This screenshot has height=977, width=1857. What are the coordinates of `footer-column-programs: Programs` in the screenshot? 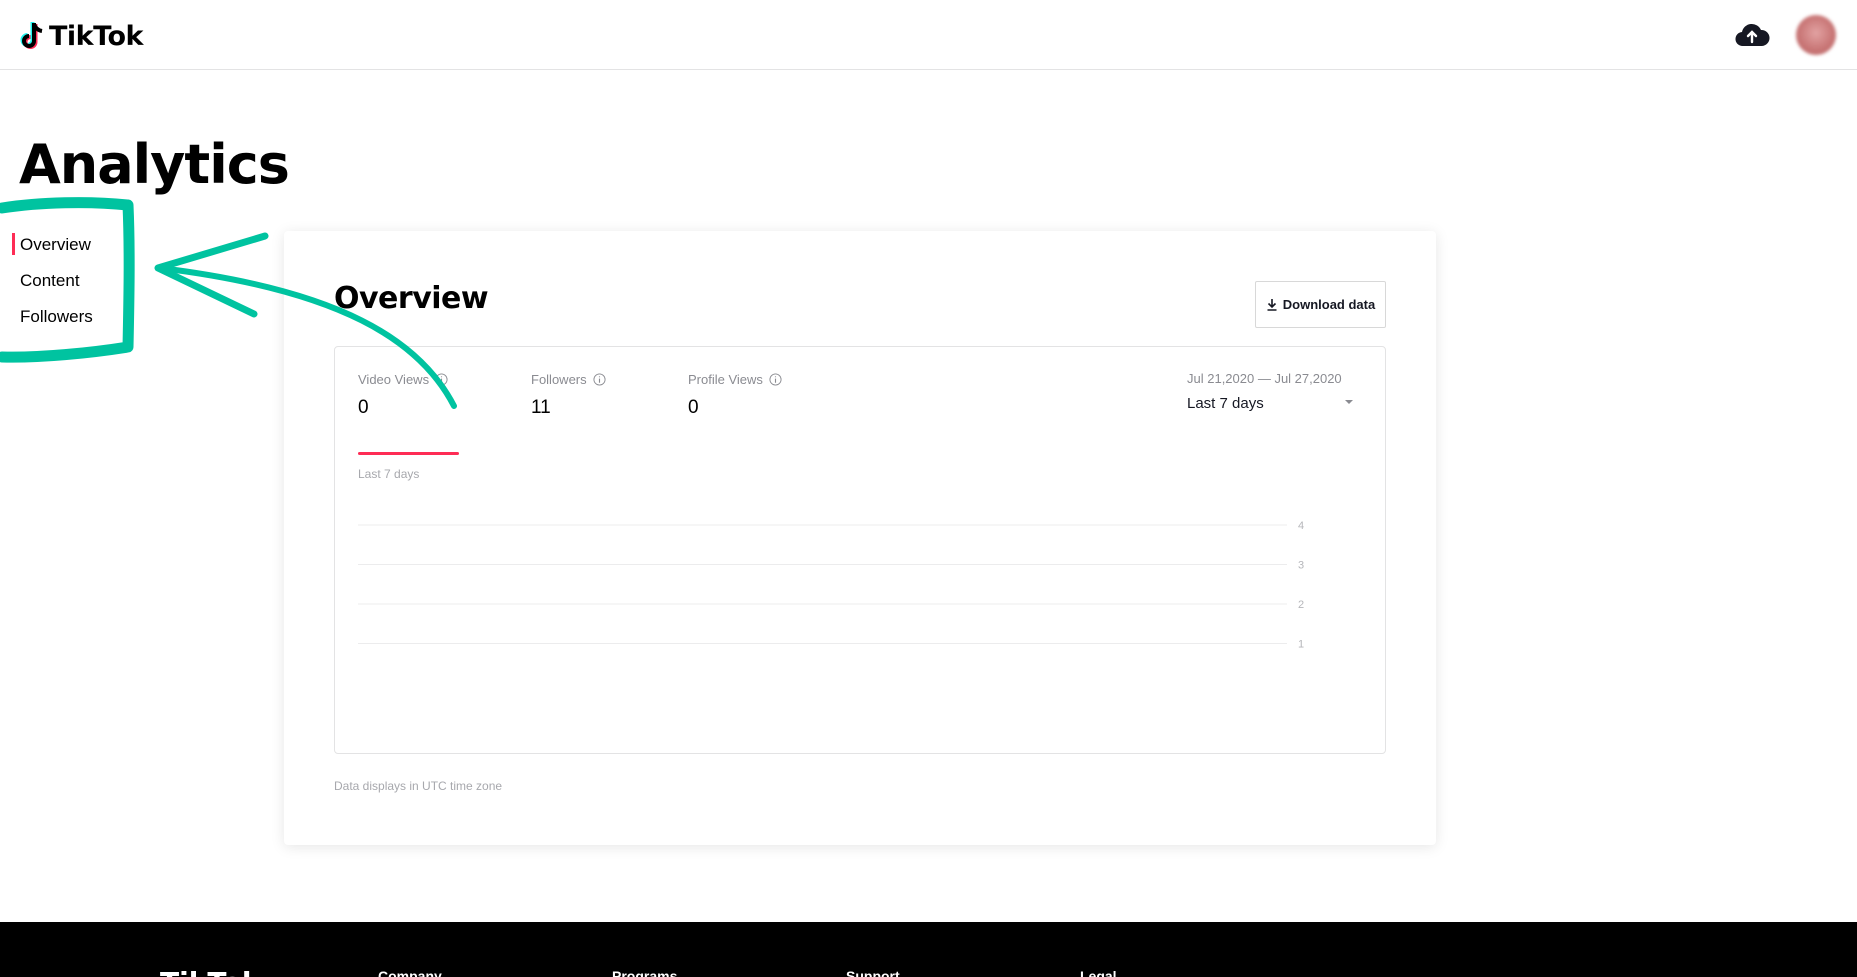 It's located at (644, 972).